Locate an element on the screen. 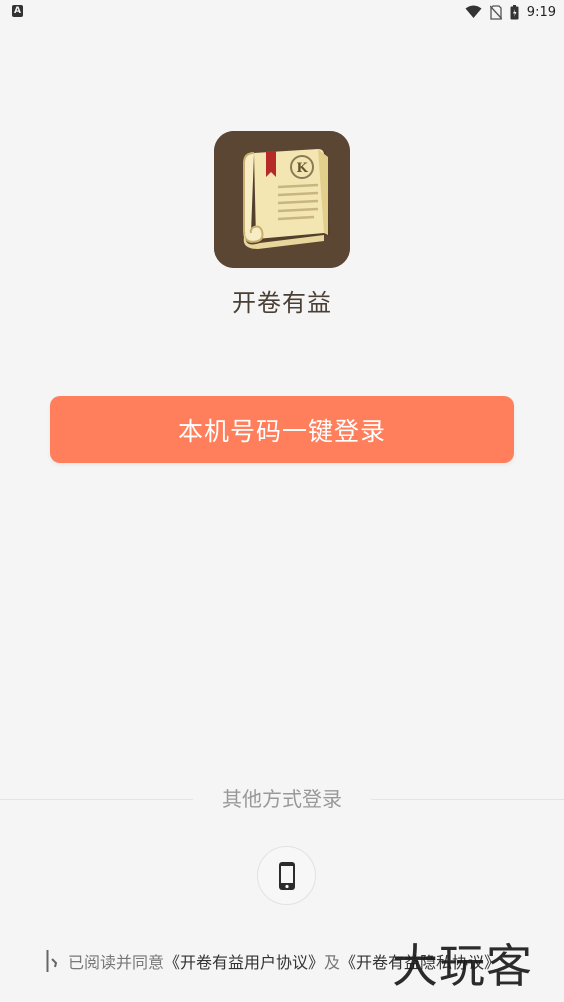 The image size is (564, 1002). agreement-prefix: 已阅读并同意 is located at coordinates (116, 962).